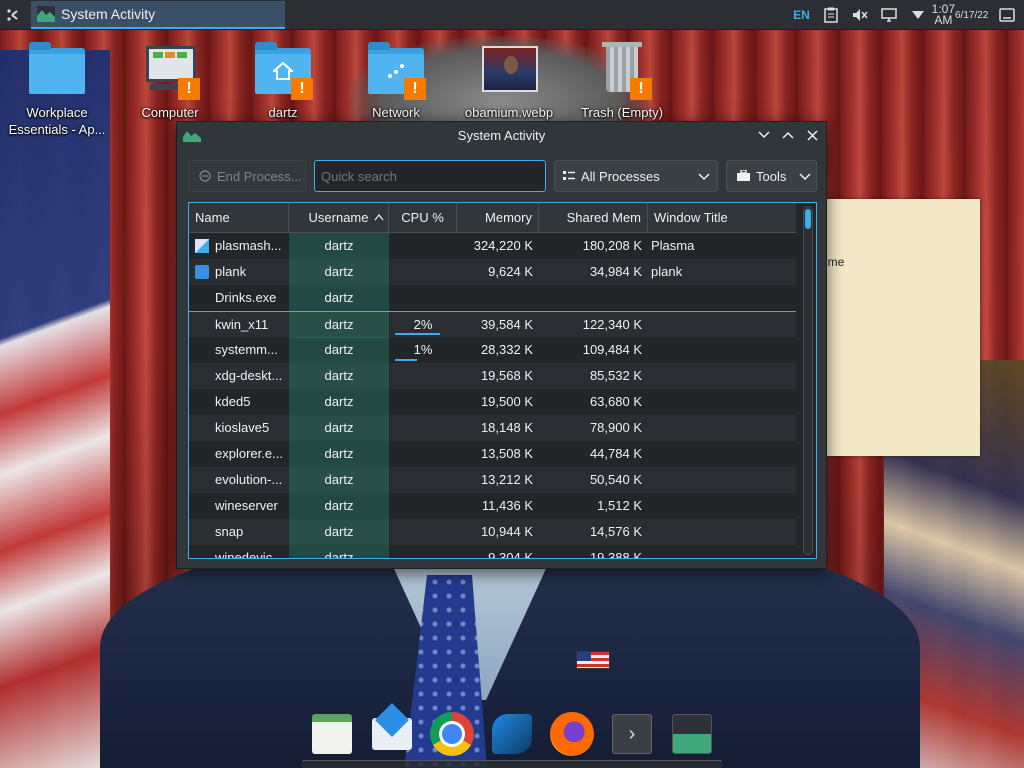 Image resolution: width=1024 pixels, height=768 pixels. I want to click on desktop-icon-dartz: ! dartz, so click(283, 80).